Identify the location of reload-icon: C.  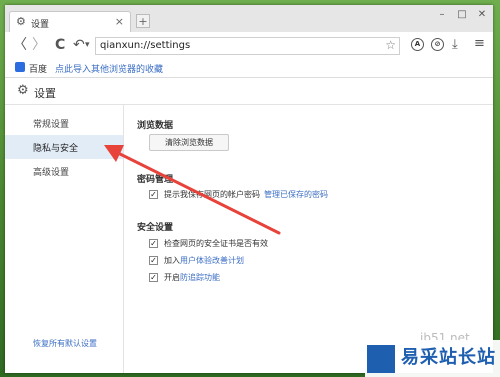
(60, 45).